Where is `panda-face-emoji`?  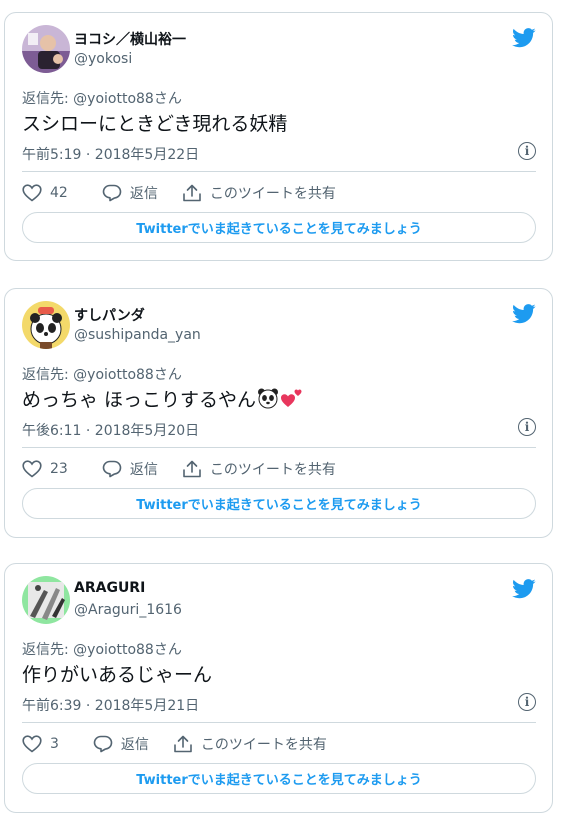
panda-face-emoji is located at coordinates (268, 398).